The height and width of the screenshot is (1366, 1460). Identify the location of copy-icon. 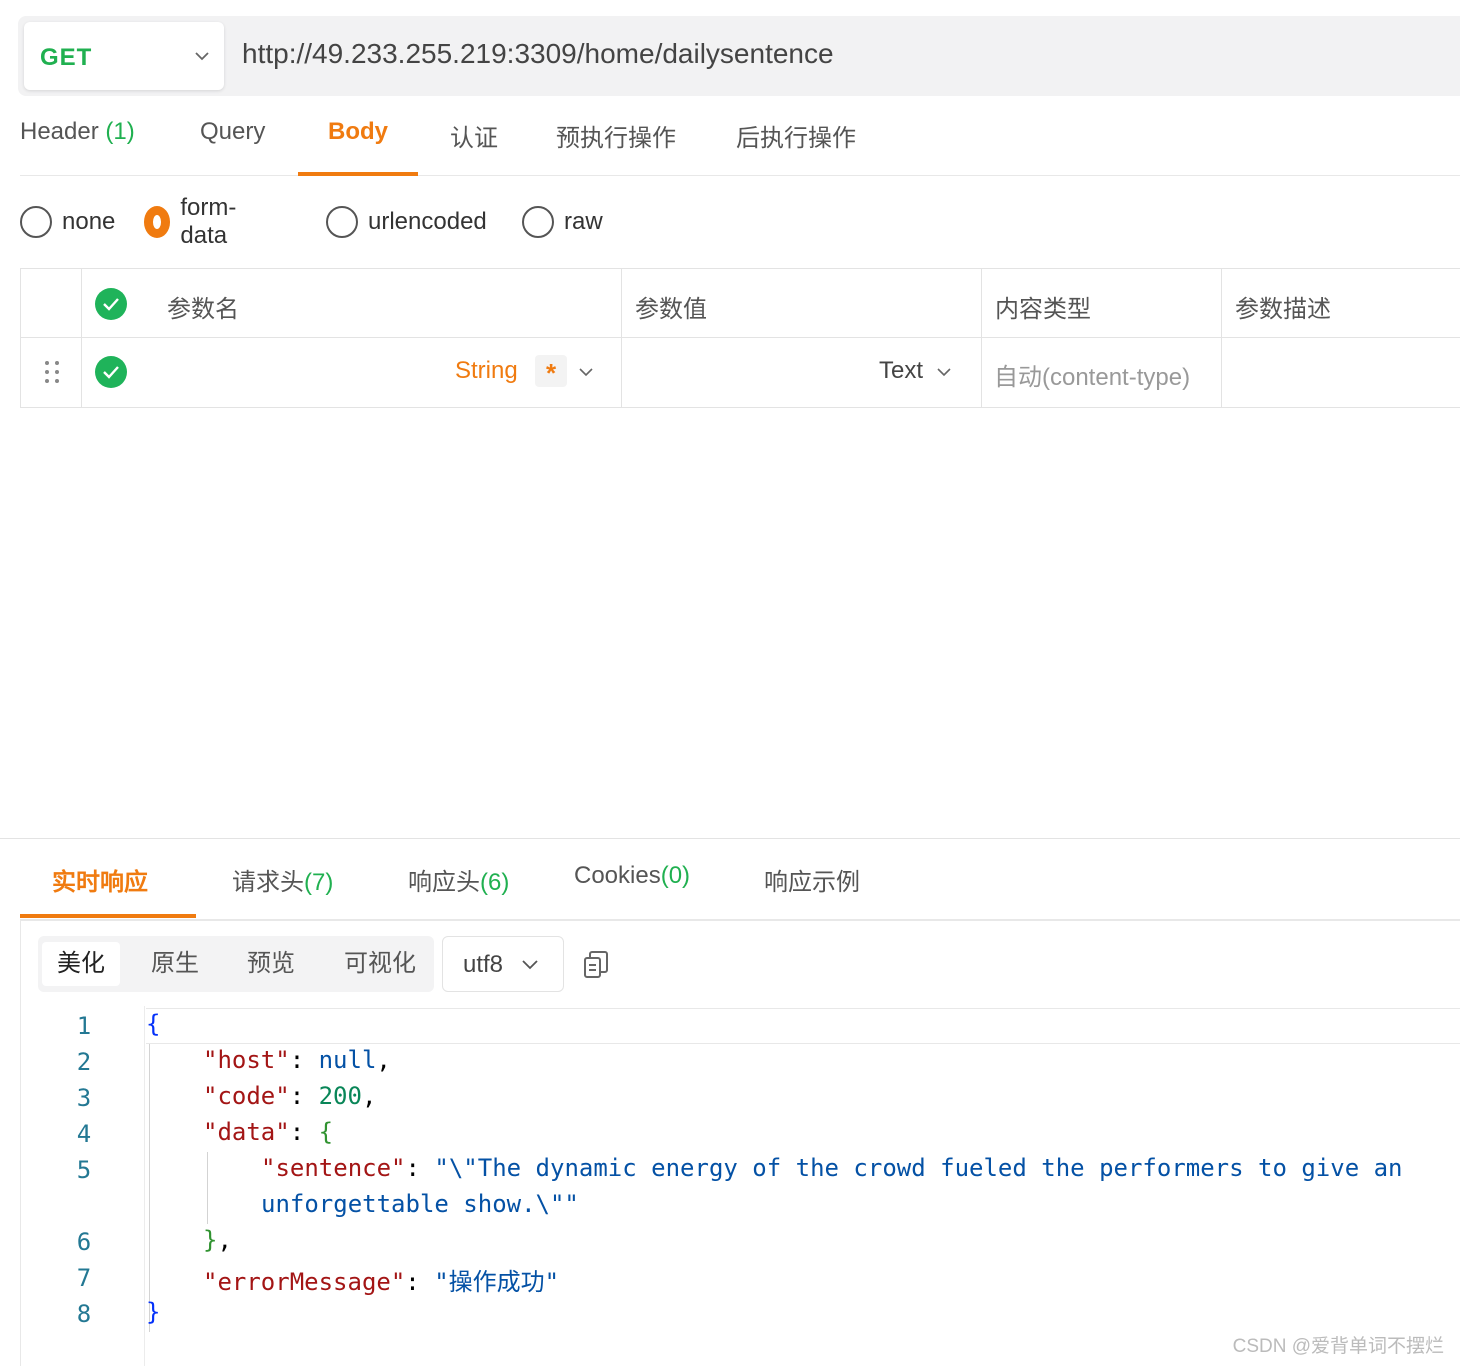
(596, 965).